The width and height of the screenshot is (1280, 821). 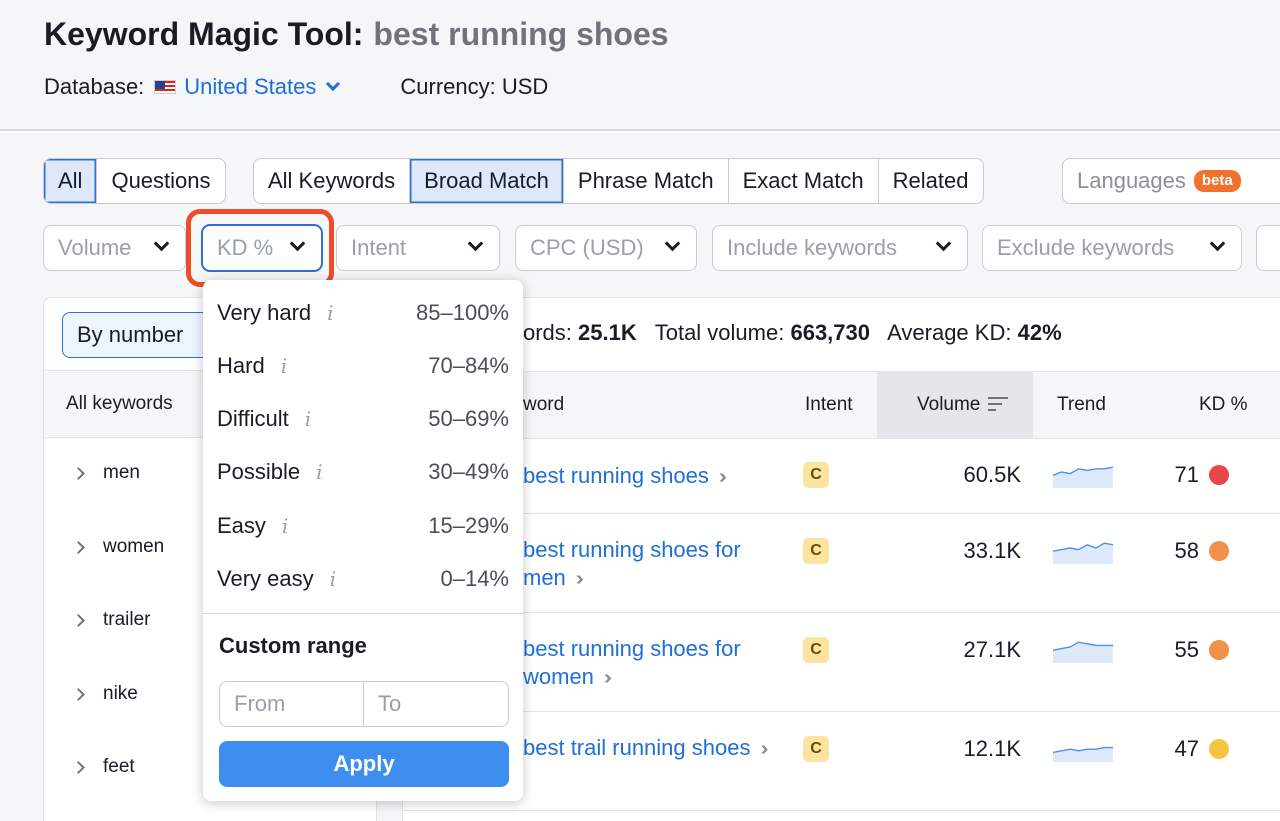 I want to click on column-keyword: word, so click(x=543, y=405).